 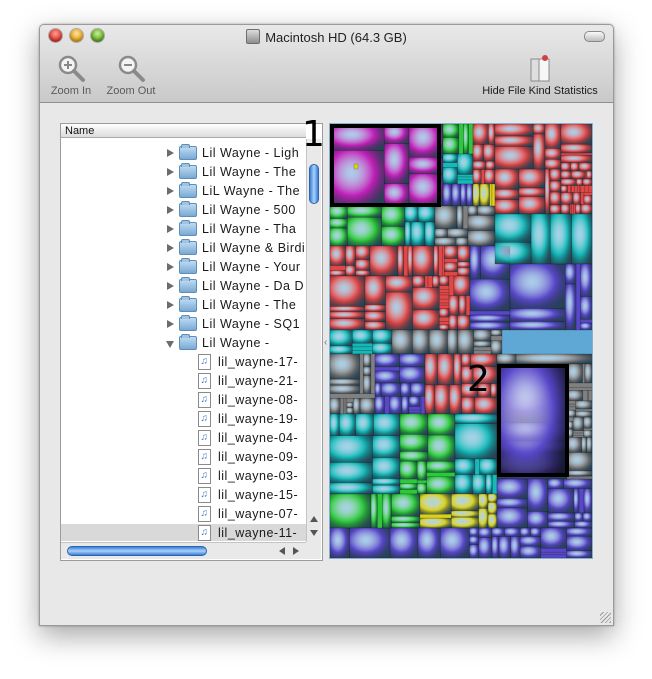 I want to click on folder-row: Lil Wayne - 500, so click(x=183, y=210).